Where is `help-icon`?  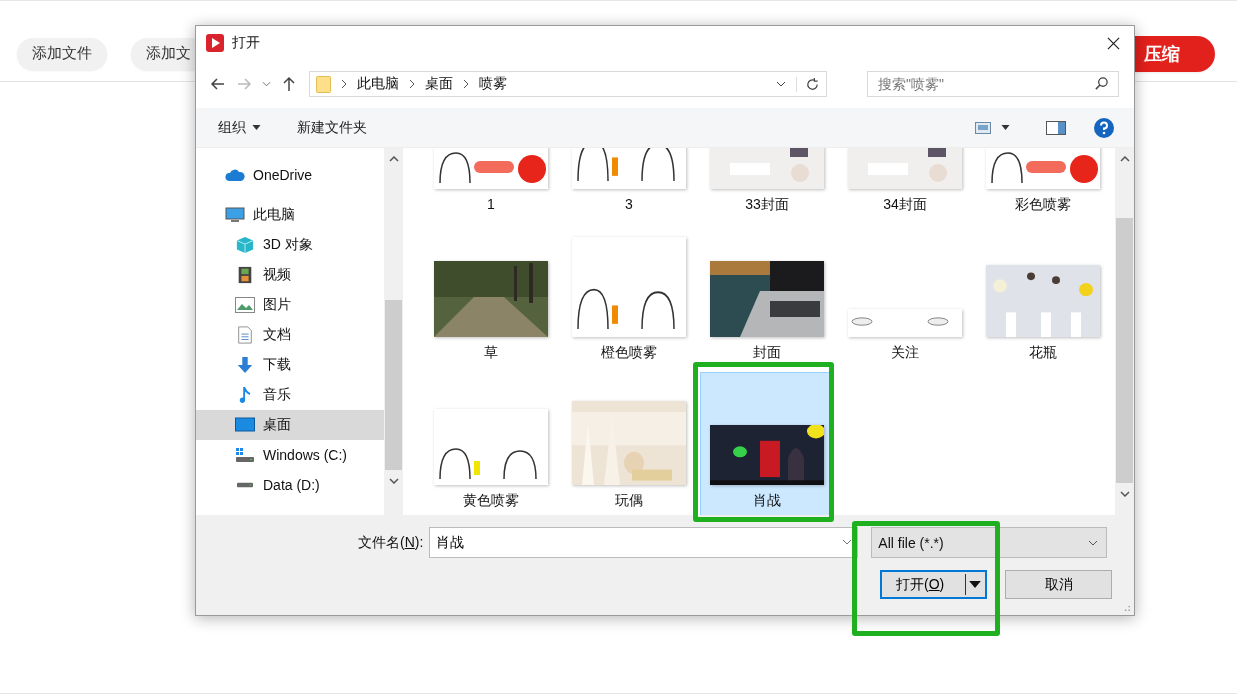 help-icon is located at coordinates (1104, 127).